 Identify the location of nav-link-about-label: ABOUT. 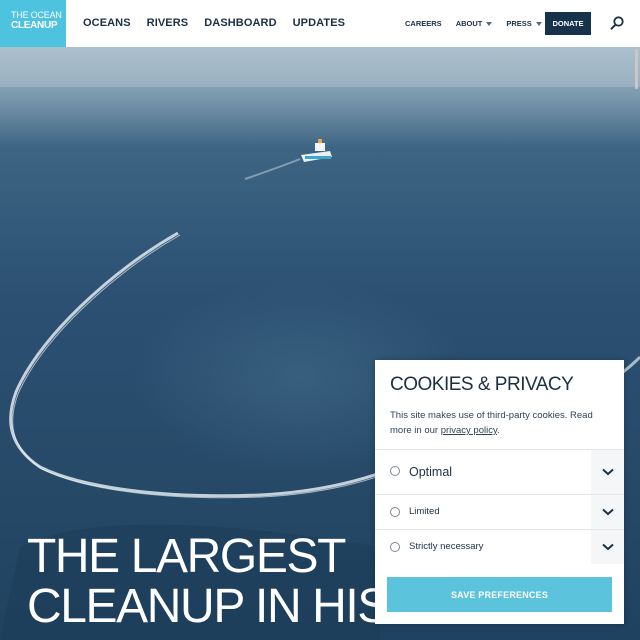
(469, 23).